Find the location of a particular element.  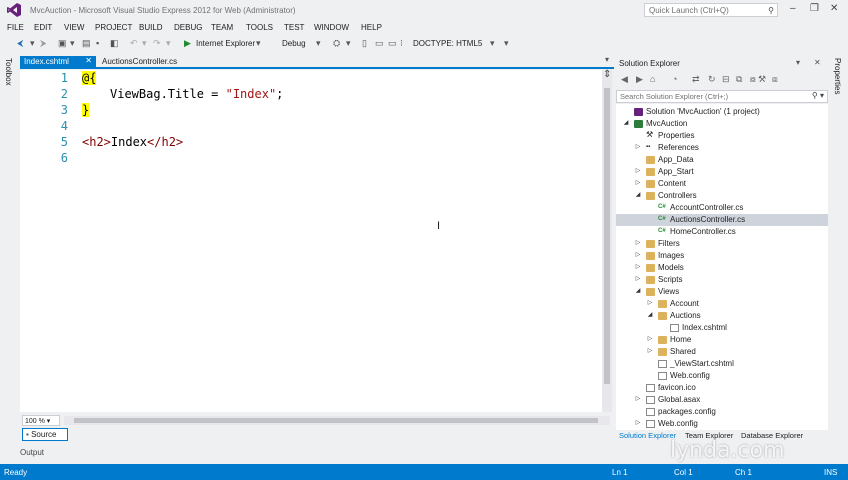

show-all-files-icon: ⧉ is located at coordinates (739, 79).